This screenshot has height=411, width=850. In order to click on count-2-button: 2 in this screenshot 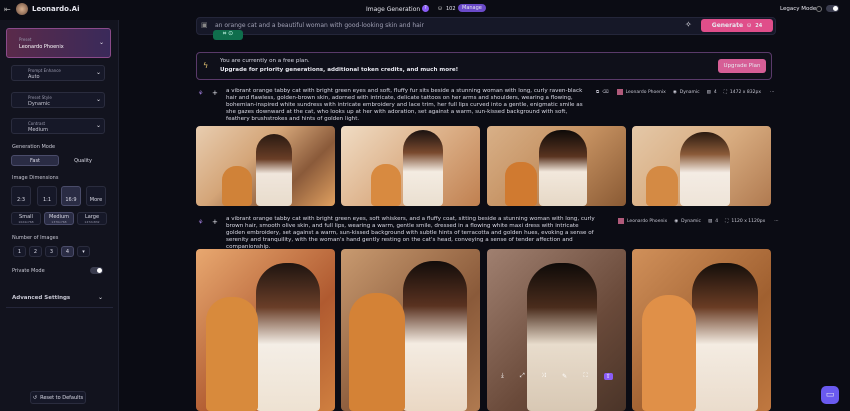, I will do `click(35, 251)`.